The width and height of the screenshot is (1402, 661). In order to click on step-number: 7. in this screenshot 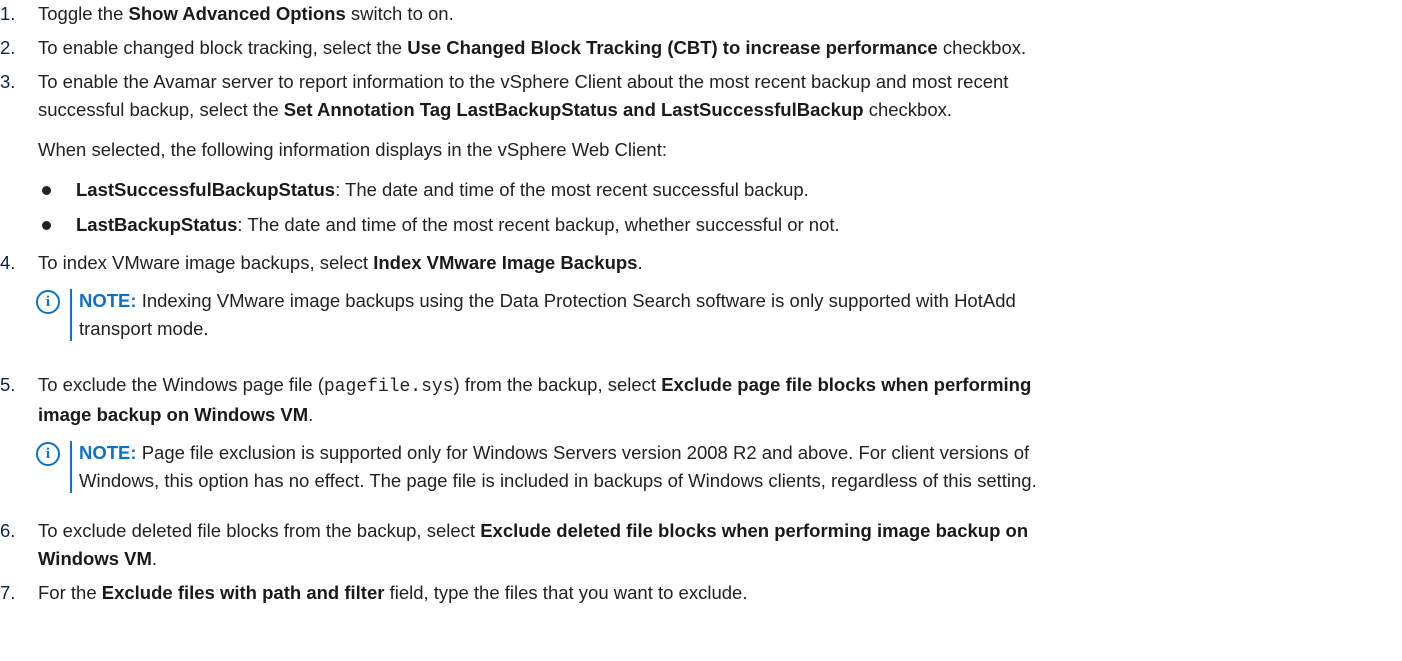, I will do `click(8, 592)`.